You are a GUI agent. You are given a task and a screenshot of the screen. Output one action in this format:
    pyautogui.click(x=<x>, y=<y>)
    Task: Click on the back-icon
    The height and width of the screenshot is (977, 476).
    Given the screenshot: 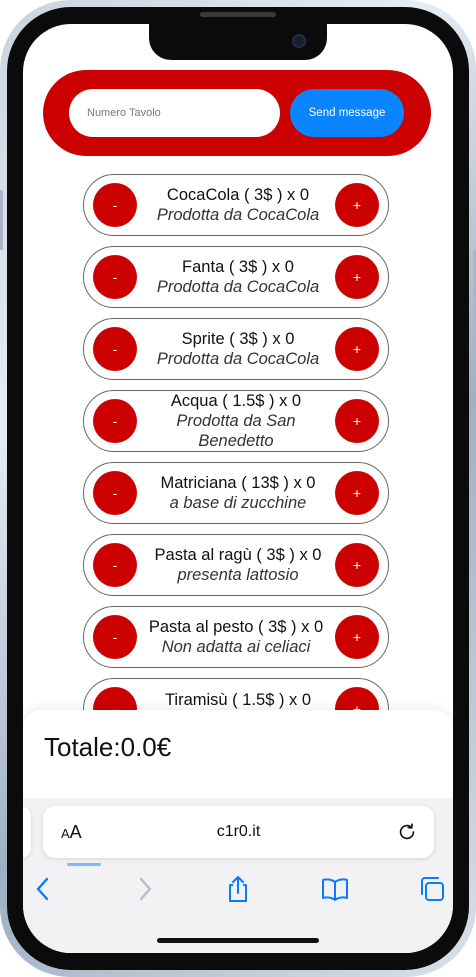 What is the action you would take?
    pyautogui.click(x=44, y=889)
    